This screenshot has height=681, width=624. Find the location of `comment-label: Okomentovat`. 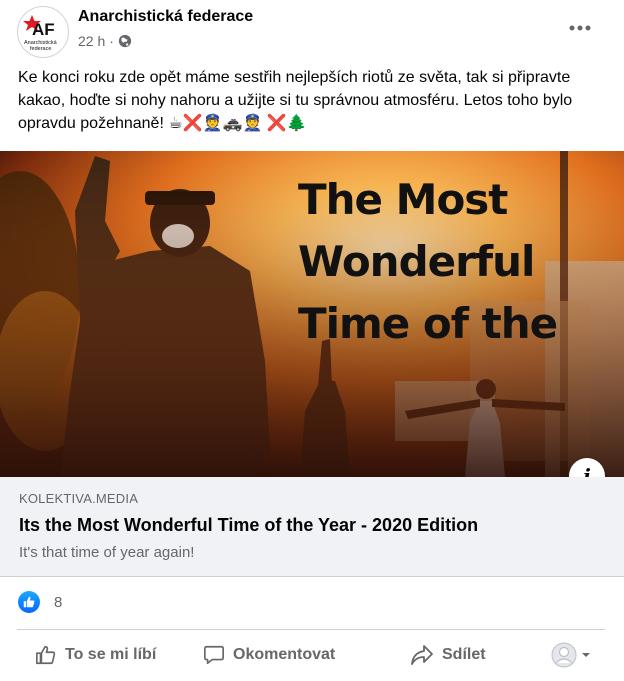

comment-label: Okomentovat is located at coordinates (284, 654).